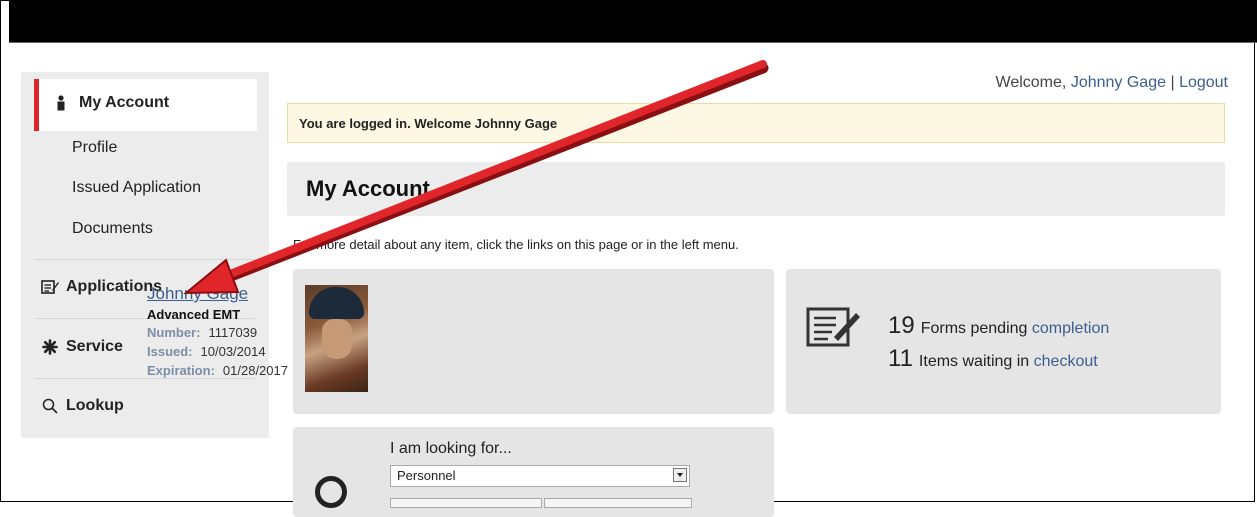 The height and width of the screenshot is (517, 1257). What do you see at coordinates (202, 332) in the screenshot?
I see `cert-number: Number: 1117039` at bounding box center [202, 332].